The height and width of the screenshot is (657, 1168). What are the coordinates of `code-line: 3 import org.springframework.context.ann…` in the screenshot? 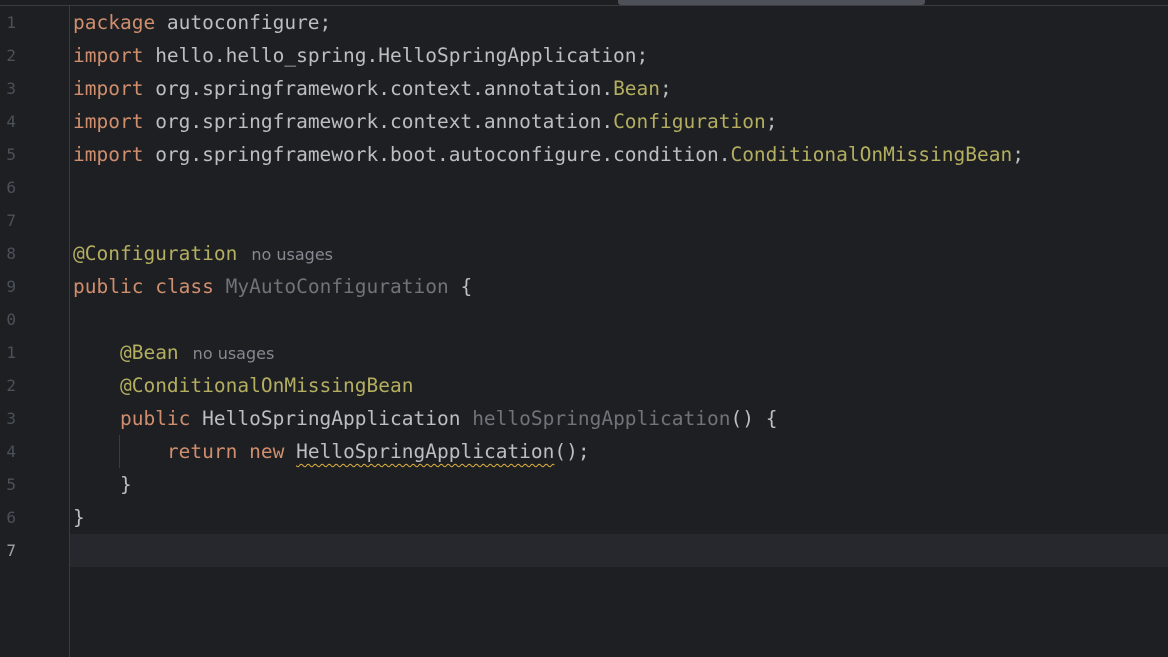 It's located at (584, 88).